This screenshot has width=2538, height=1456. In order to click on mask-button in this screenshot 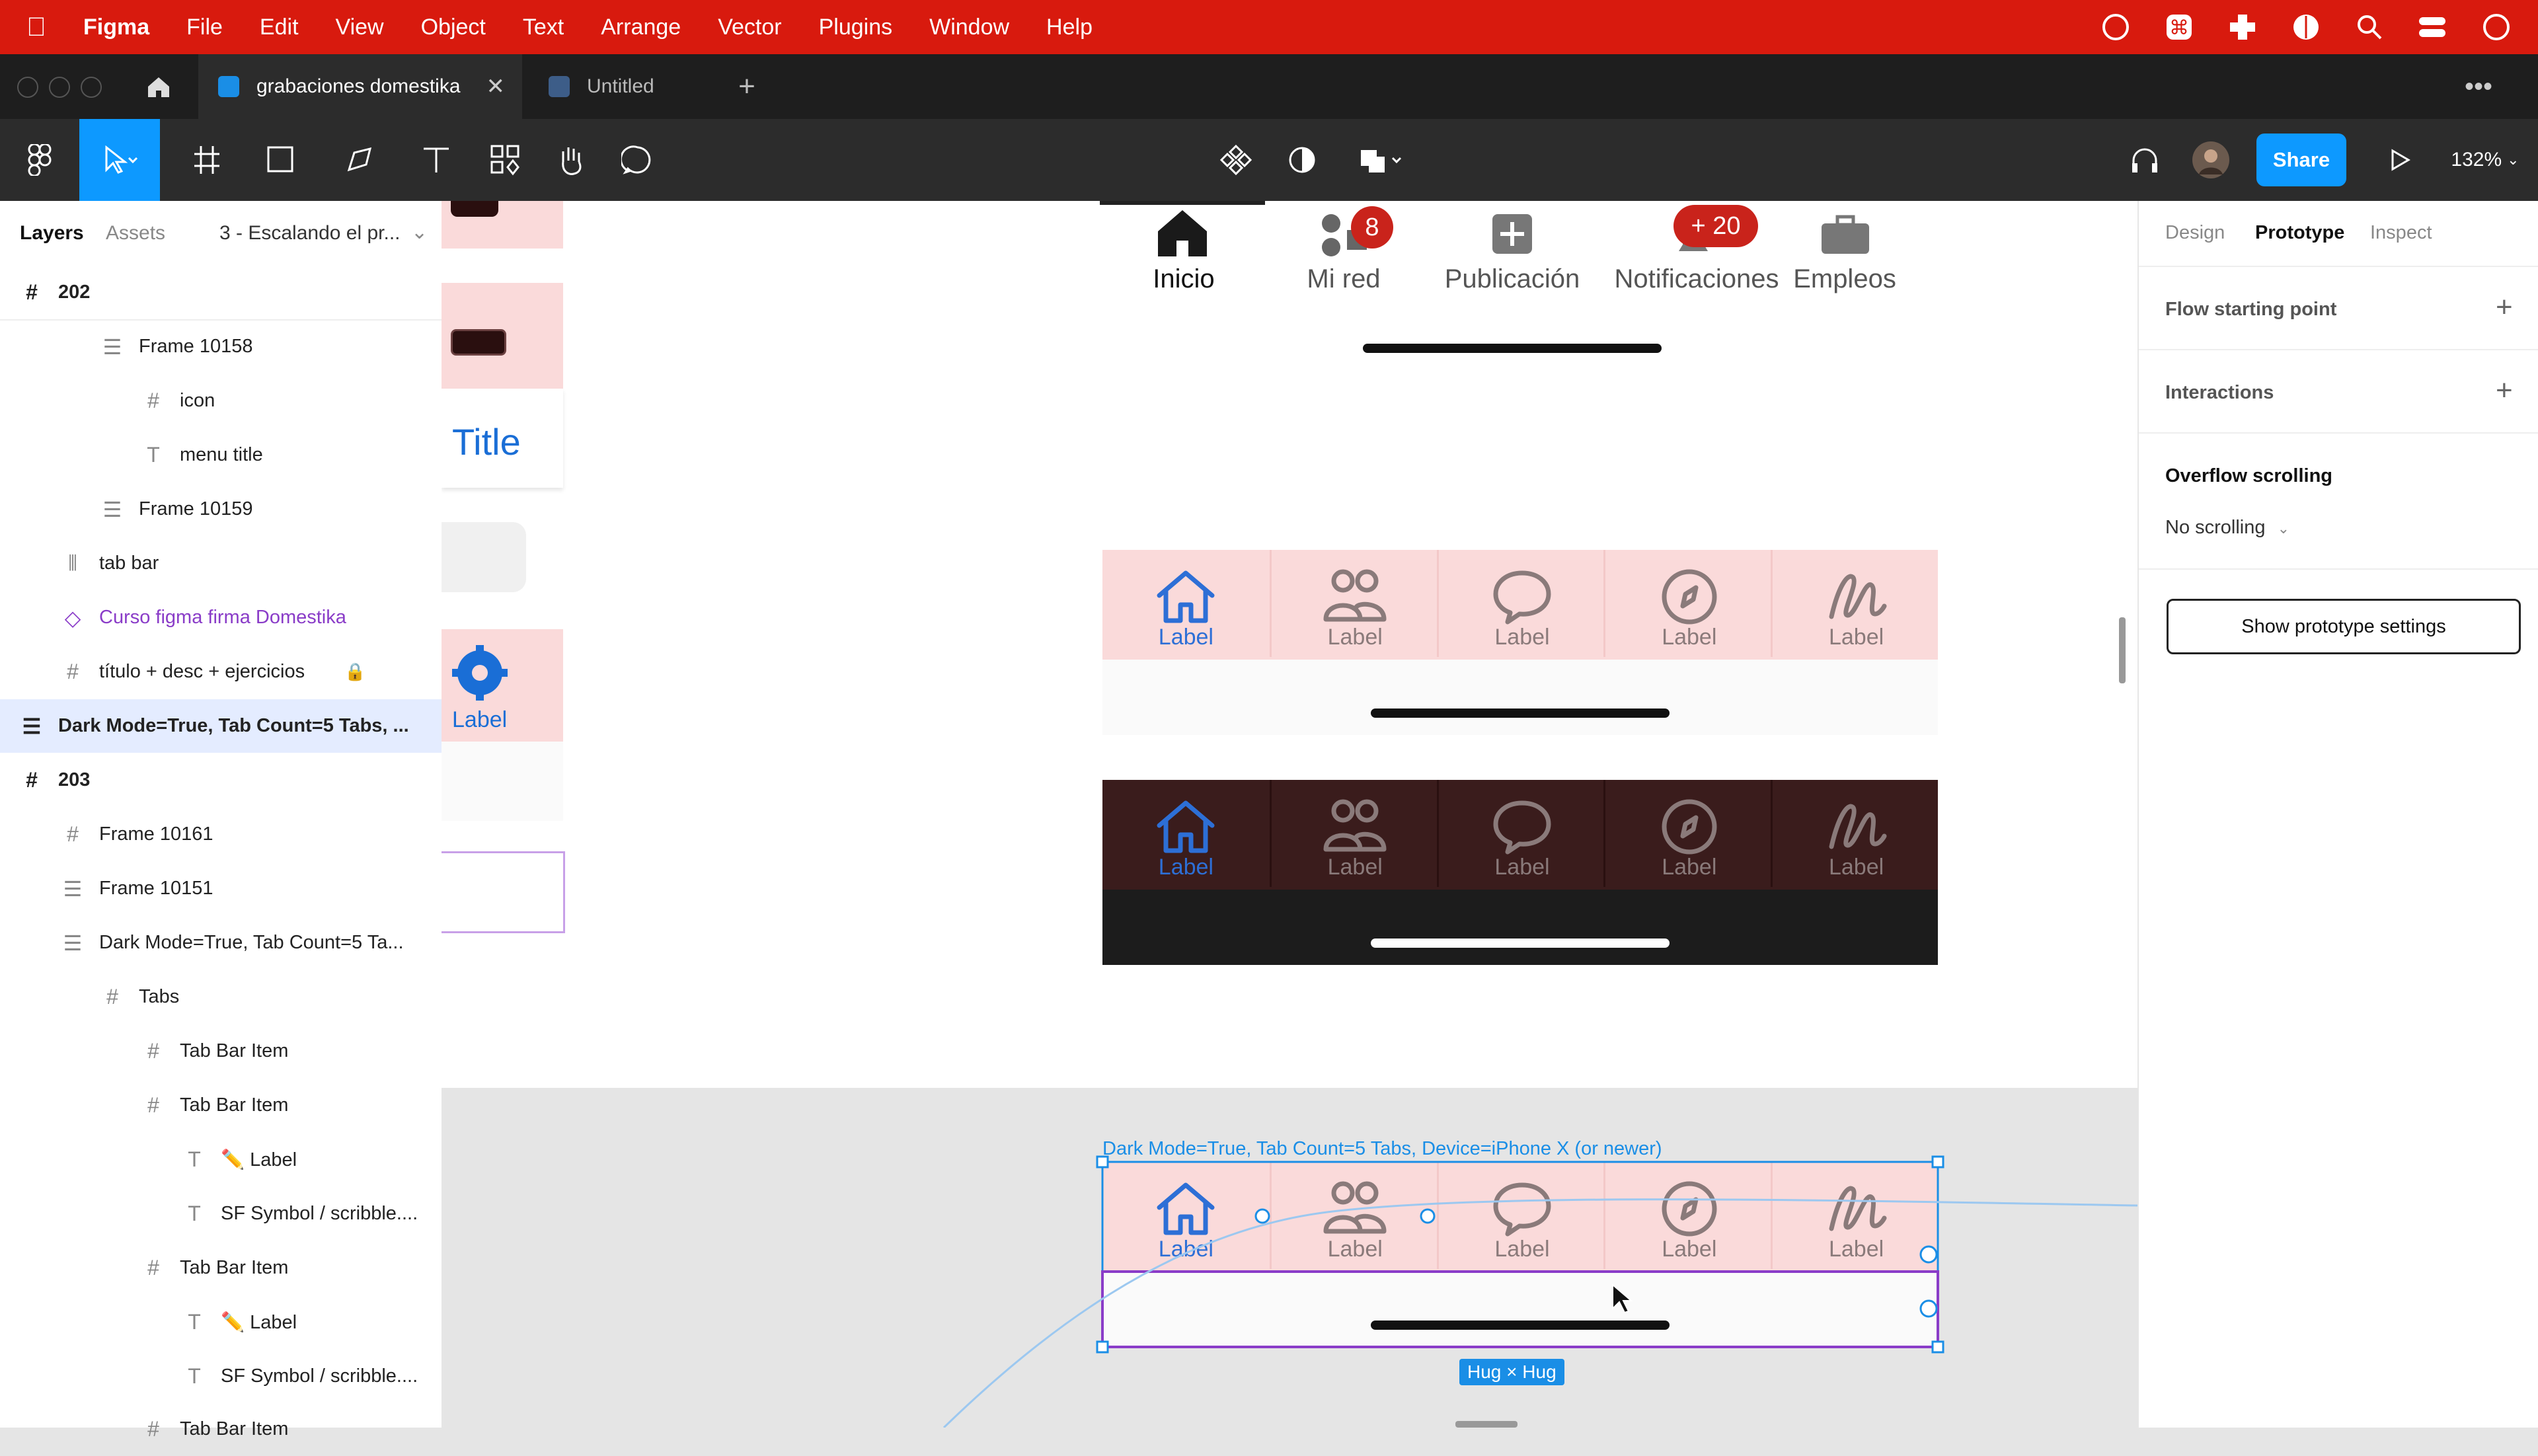, I will do `click(1302, 160)`.